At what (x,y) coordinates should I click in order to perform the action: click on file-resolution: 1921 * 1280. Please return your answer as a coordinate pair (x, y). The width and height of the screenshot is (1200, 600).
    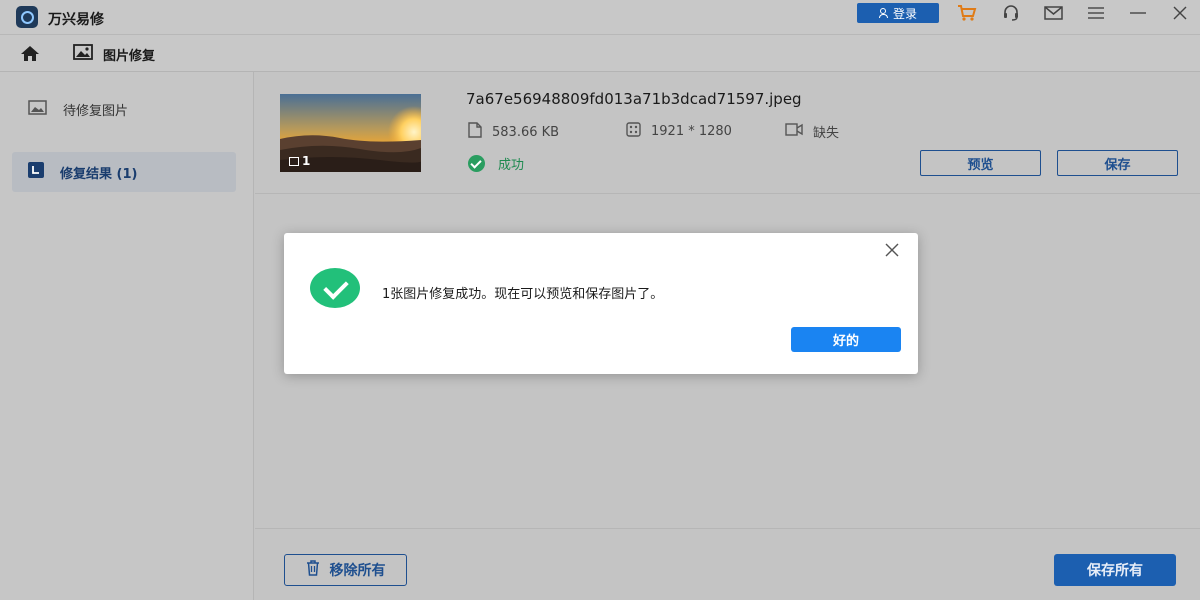
    Looking at the image, I should click on (679, 131).